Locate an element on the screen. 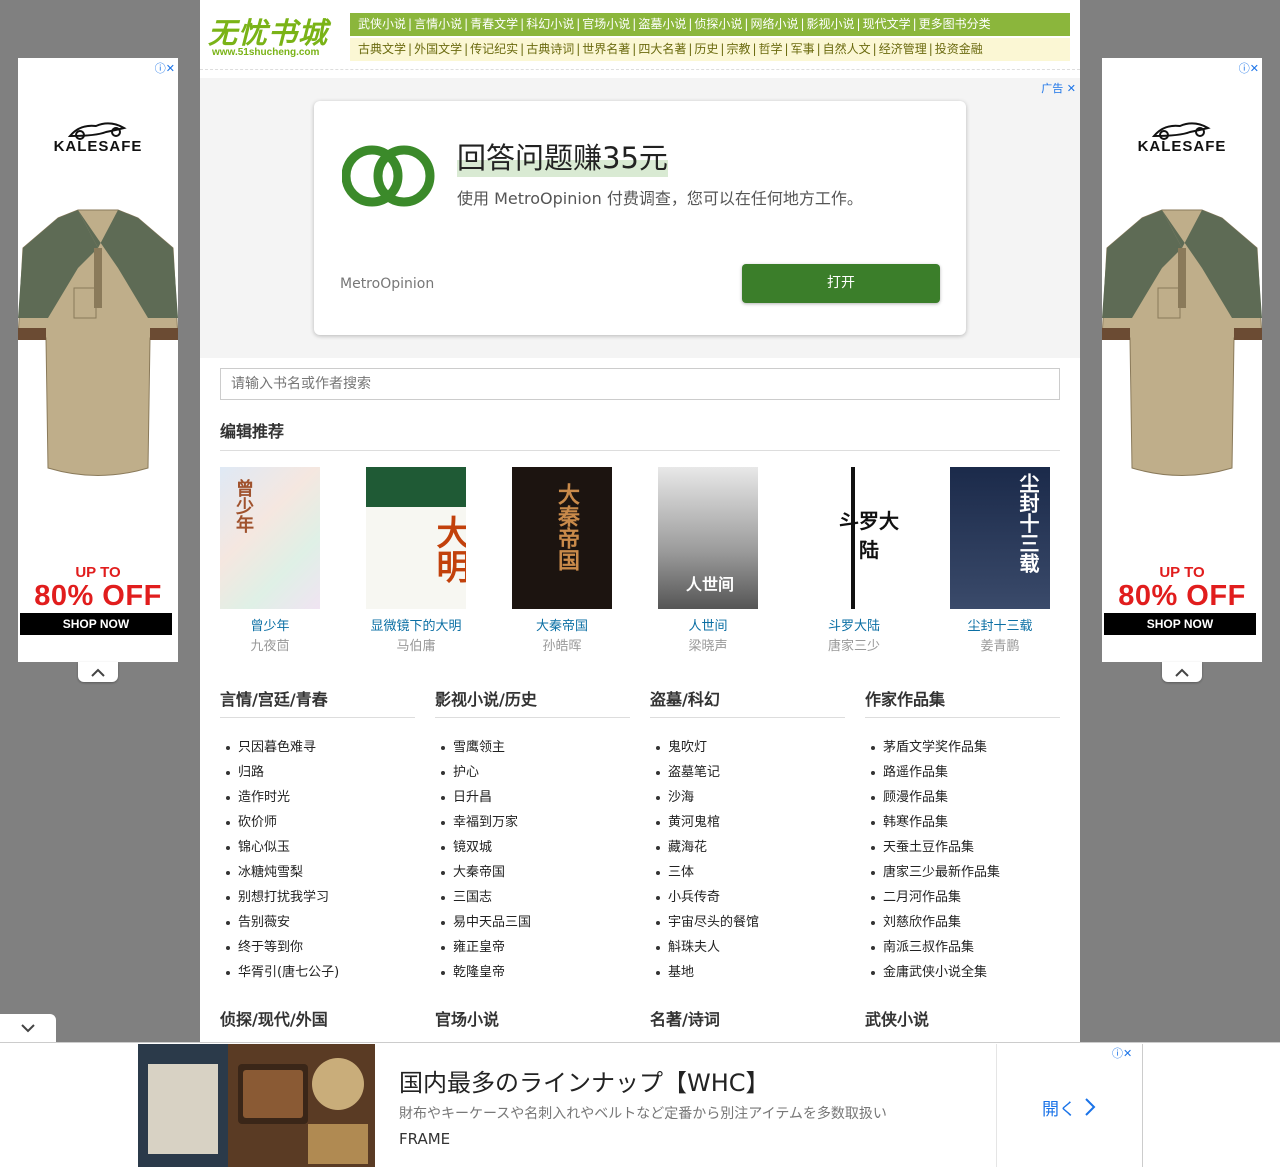  book-card: 斗罗大陆 斗罗大陆 唐家三少 is located at coordinates (854, 560).